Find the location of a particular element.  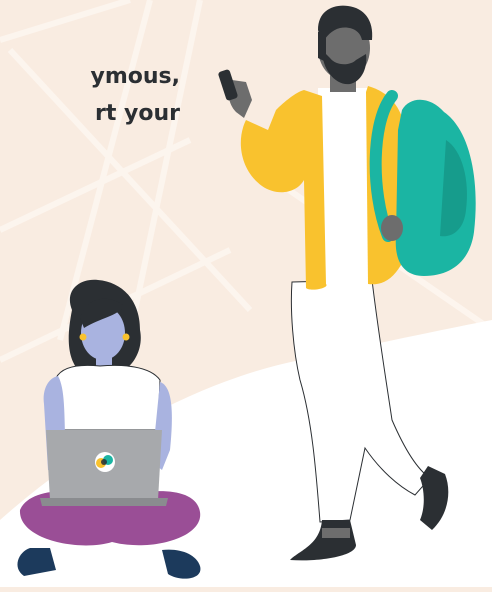

headline-line-1: ymous, is located at coordinates (135, 76).